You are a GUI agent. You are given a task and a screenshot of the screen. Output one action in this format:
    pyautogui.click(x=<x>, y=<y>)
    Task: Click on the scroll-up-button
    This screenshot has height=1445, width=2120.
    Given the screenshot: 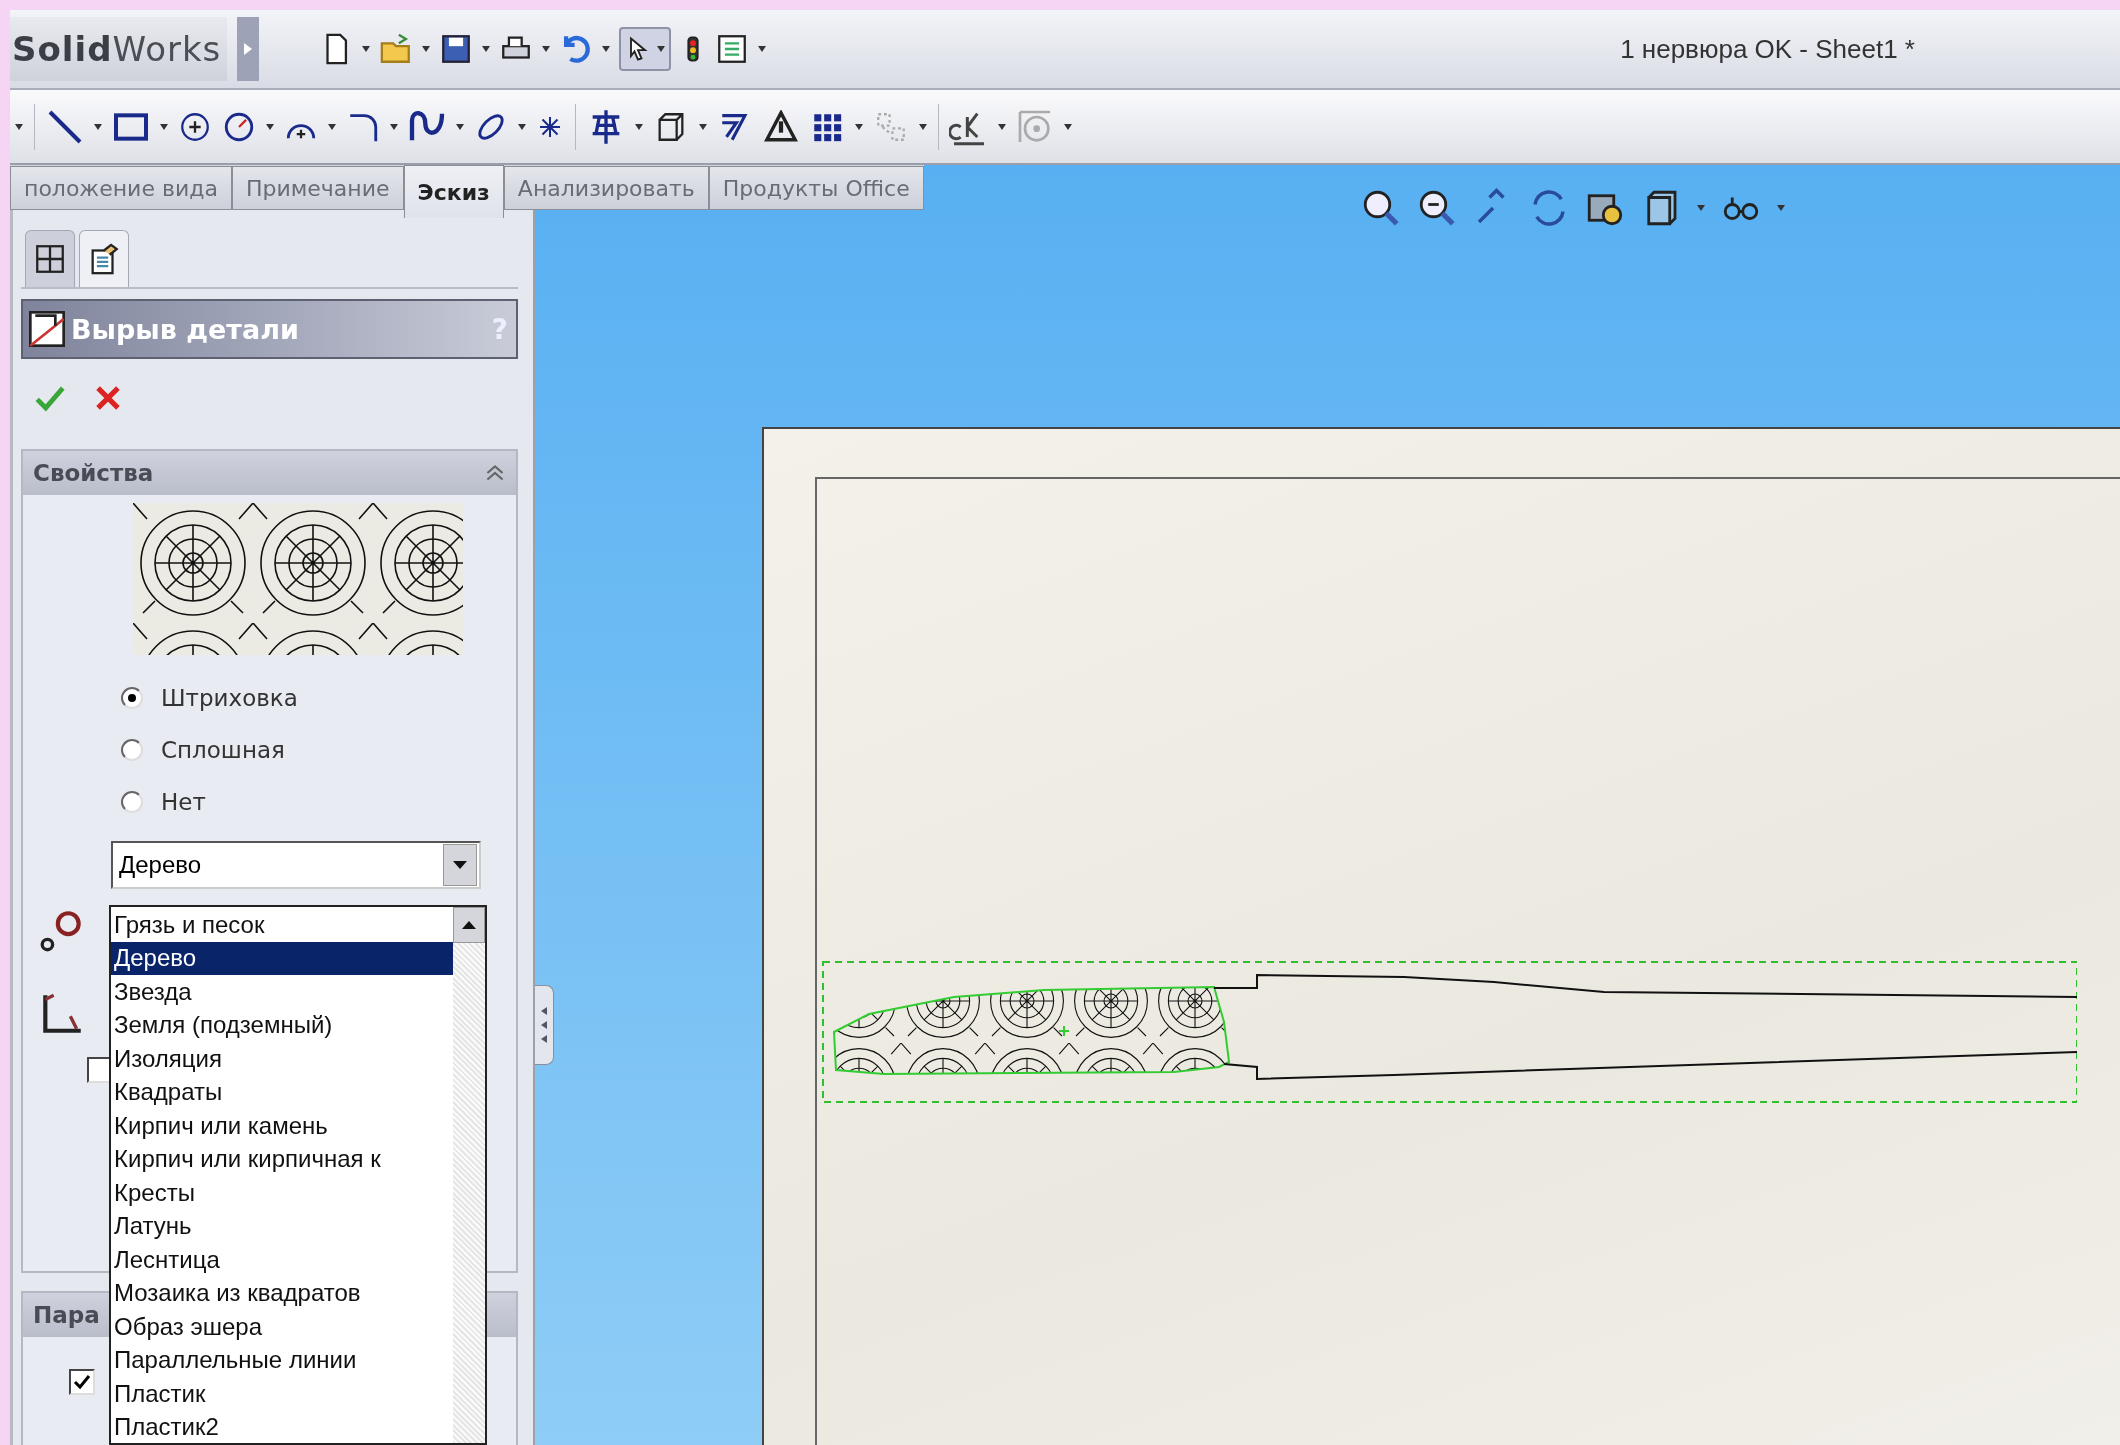 What is the action you would take?
    pyautogui.click(x=469, y=925)
    